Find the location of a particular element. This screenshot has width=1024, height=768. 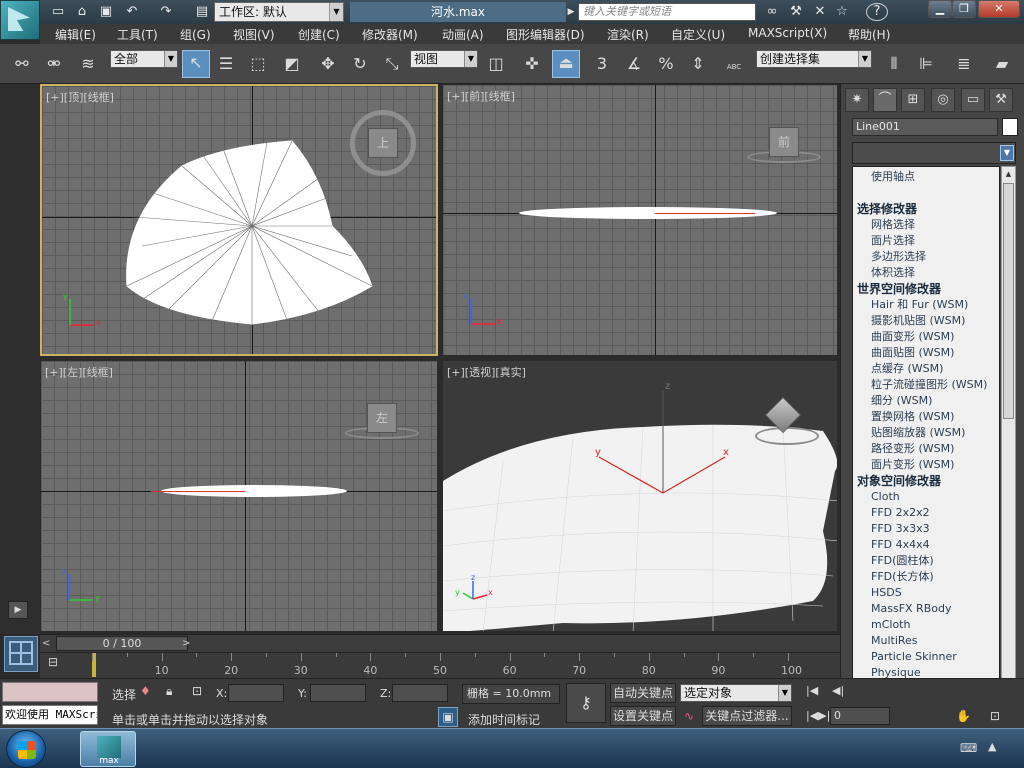

tray-expand-icon: ▲ is located at coordinates (992, 746).